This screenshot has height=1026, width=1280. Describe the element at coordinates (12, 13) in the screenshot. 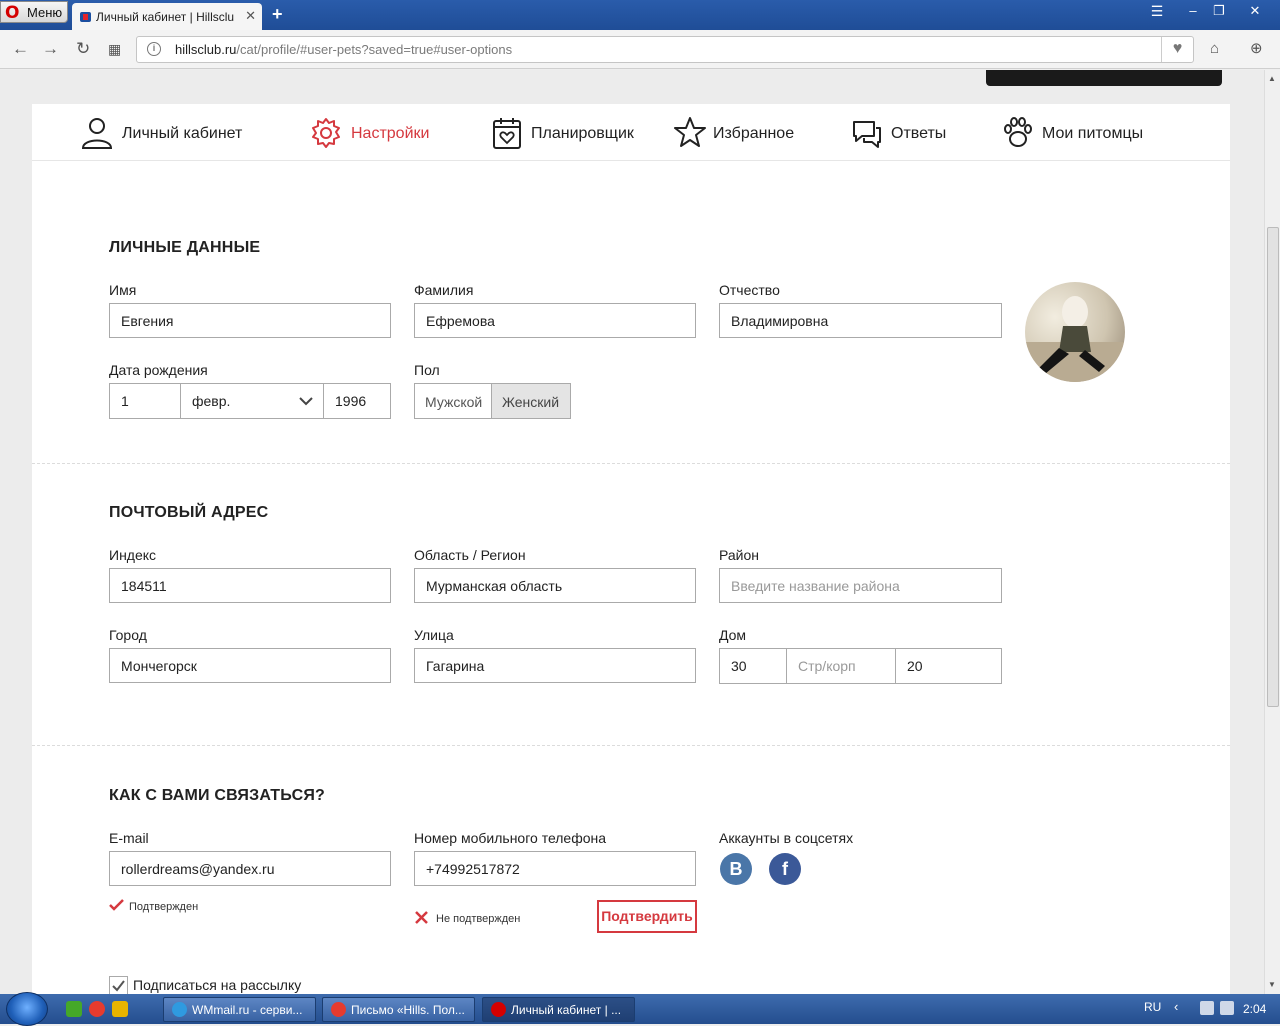

I see `opera-logo-icon: O` at that location.